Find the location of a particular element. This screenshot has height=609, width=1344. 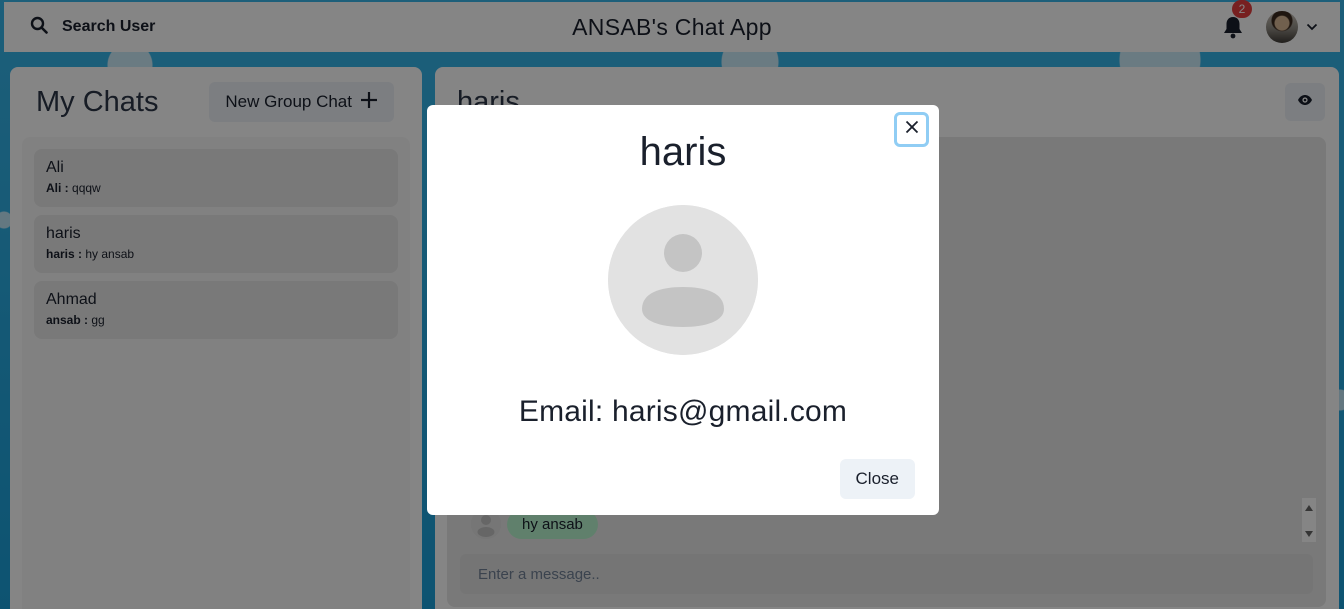

profile-email: Email: haris@gmail.com is located at coordinates (683, 411).